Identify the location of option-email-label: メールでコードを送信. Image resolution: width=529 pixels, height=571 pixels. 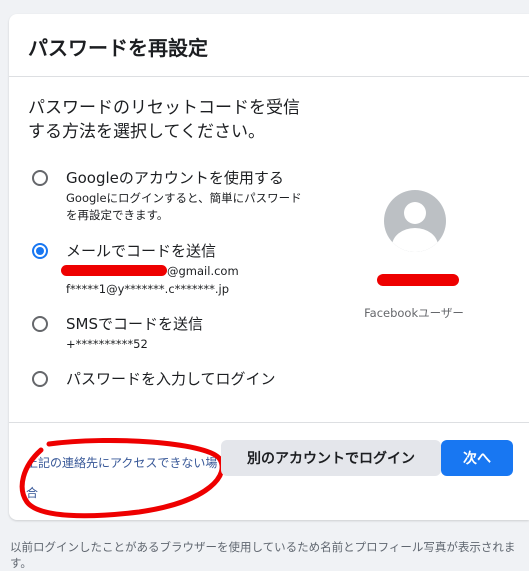
(141, 250).